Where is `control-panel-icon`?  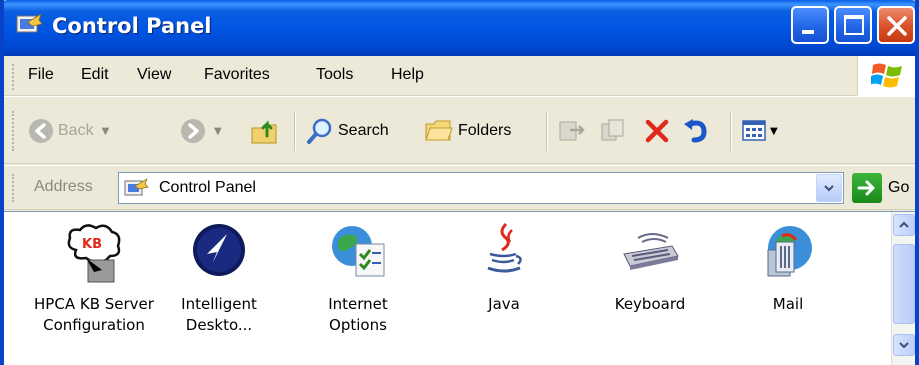
control-panel-icon is located at coordinates (29, 23).